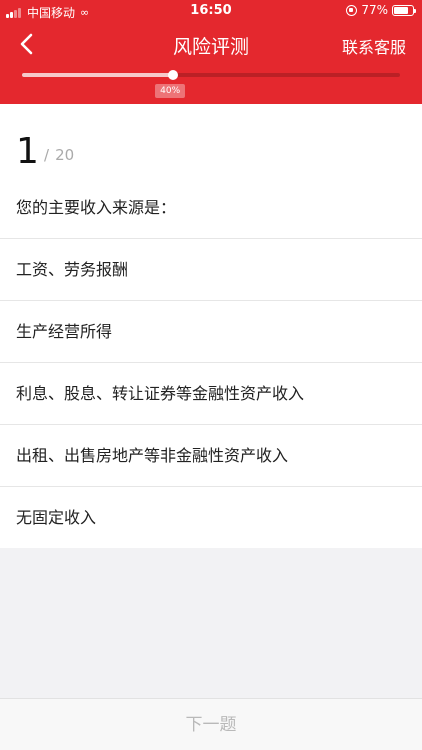 The image size is (422, 750). I want to click on footer: 下一题, so click(211, 724).